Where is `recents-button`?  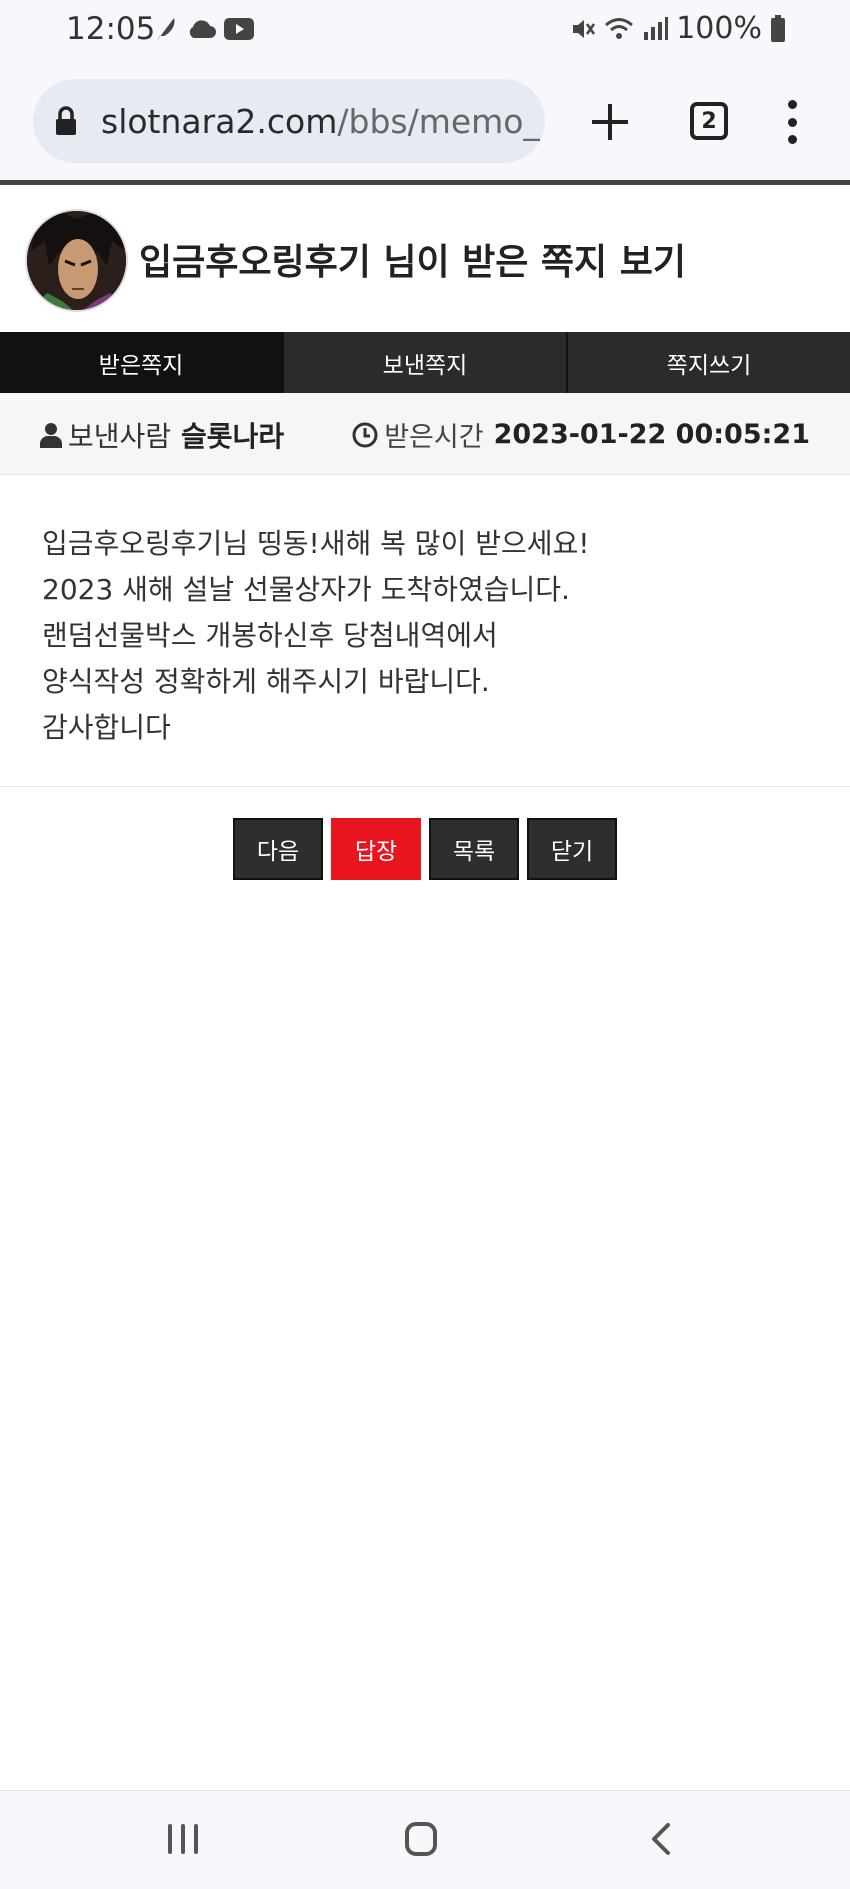
recents-button is located at coordinates (183, 1839).